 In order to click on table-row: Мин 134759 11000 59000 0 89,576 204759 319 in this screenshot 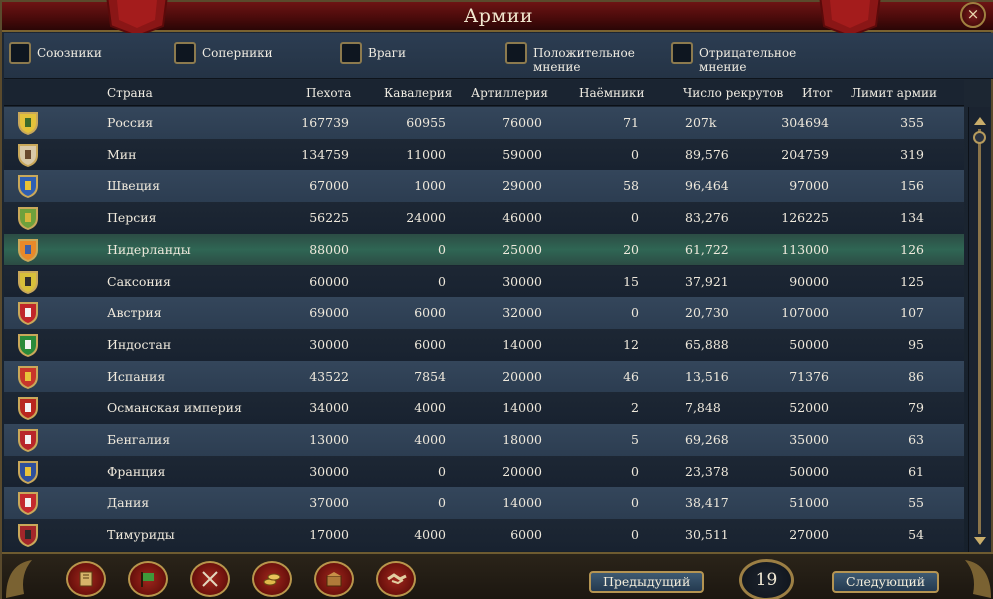, I will do `click(484, 154)`.